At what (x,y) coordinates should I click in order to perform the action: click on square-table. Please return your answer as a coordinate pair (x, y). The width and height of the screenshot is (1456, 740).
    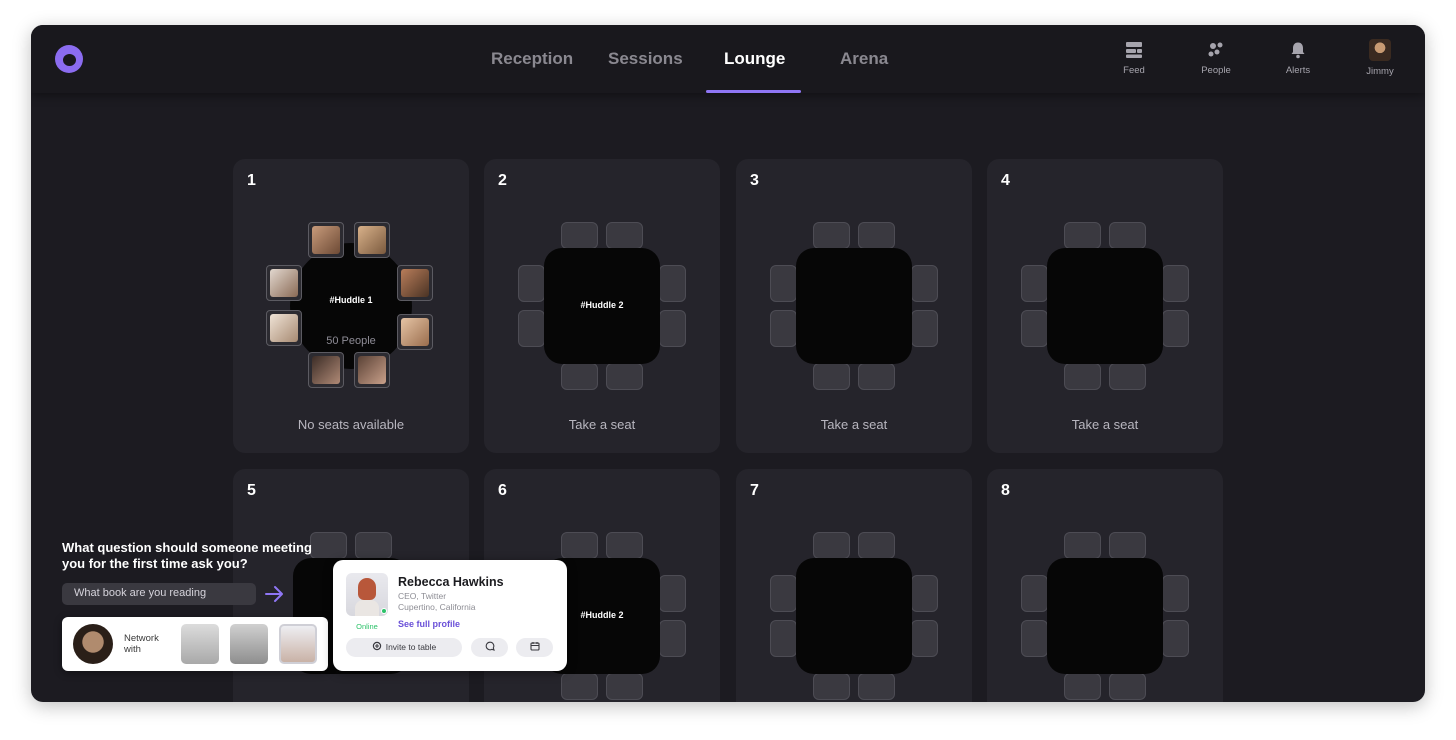
    Looking at the image, I should click on (1105, 306).